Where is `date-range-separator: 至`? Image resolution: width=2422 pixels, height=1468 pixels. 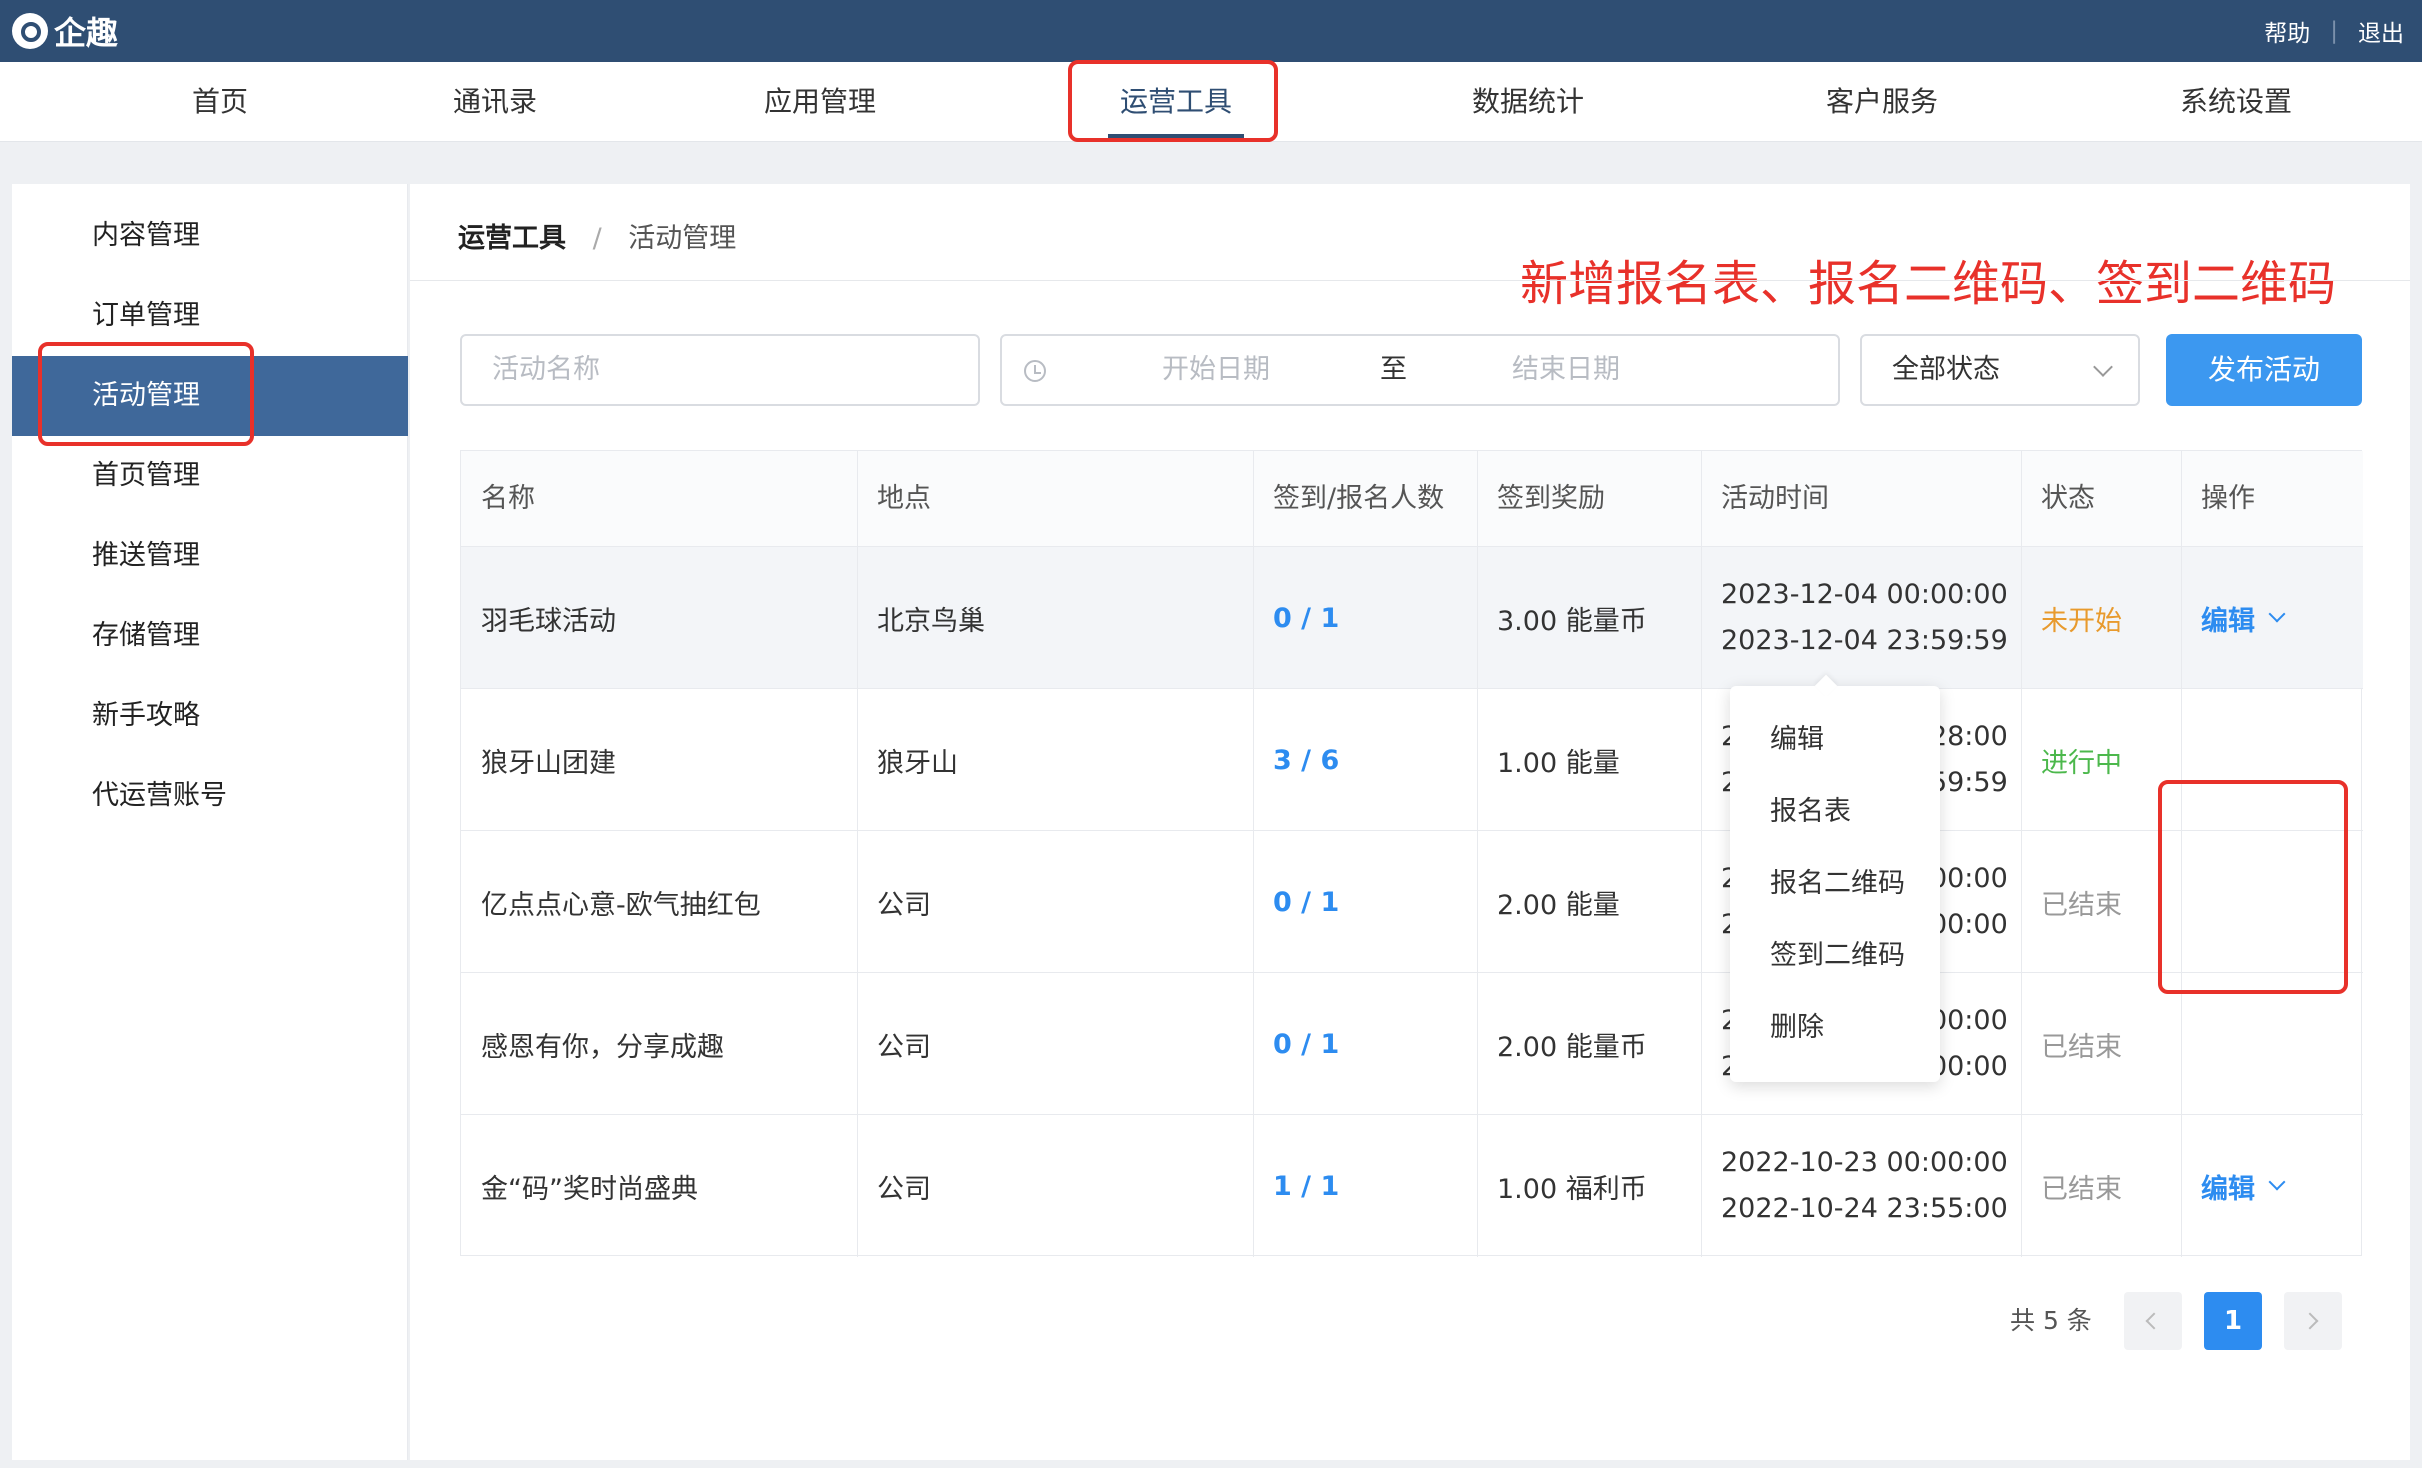 date-range-separator: 至 is located at coordinates (1393, 369).